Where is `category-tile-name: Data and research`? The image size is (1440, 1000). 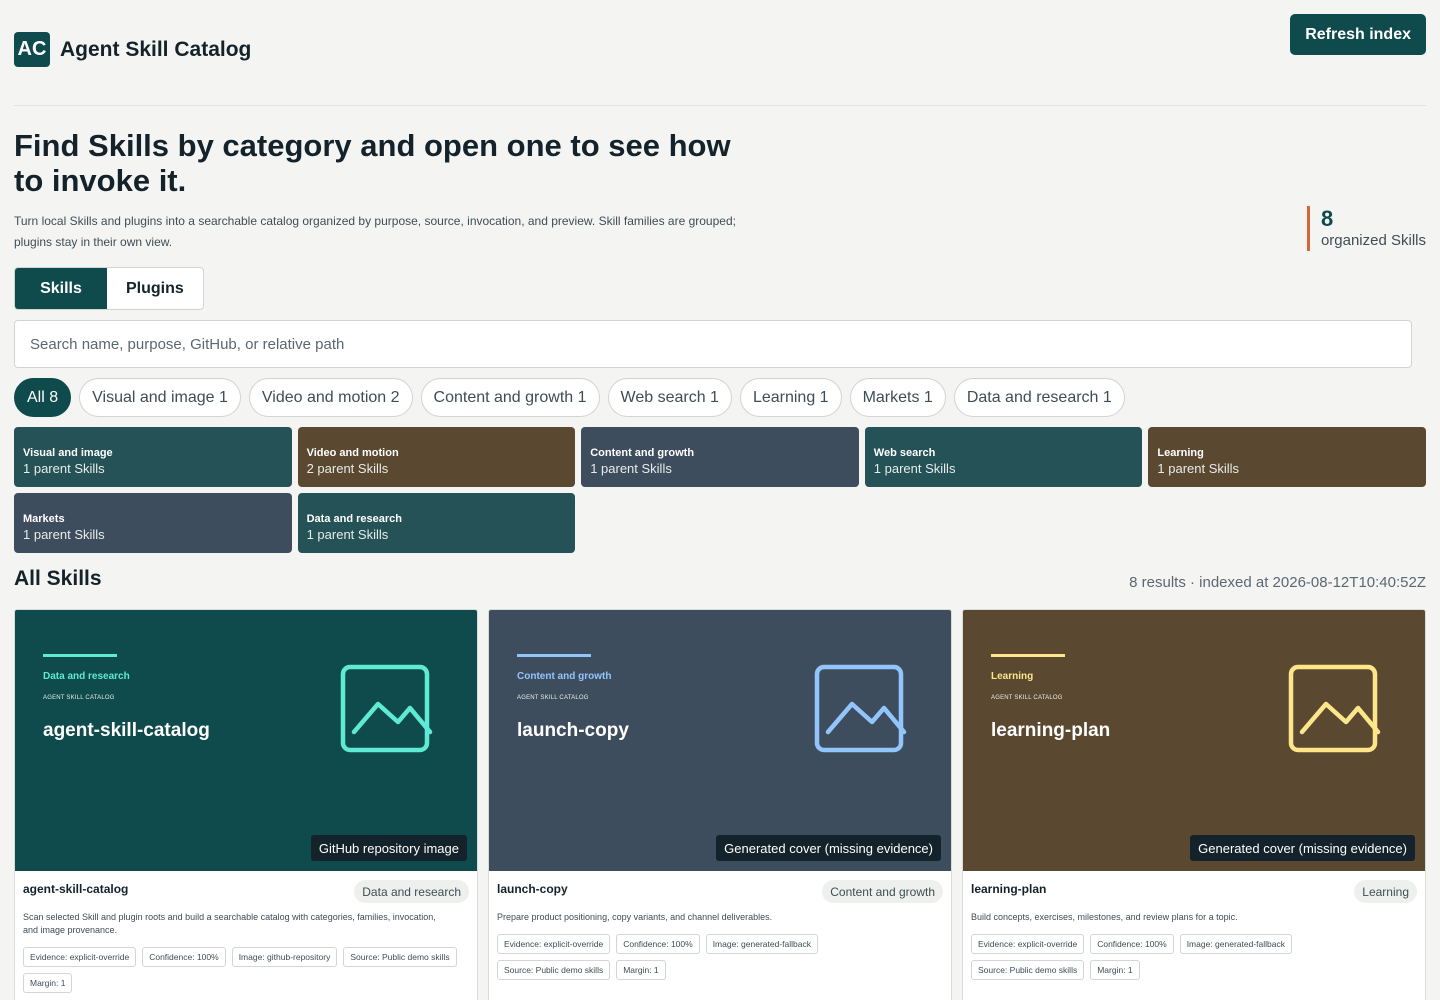
category-tile-name: Data and research is located at coordinates (354, 519).